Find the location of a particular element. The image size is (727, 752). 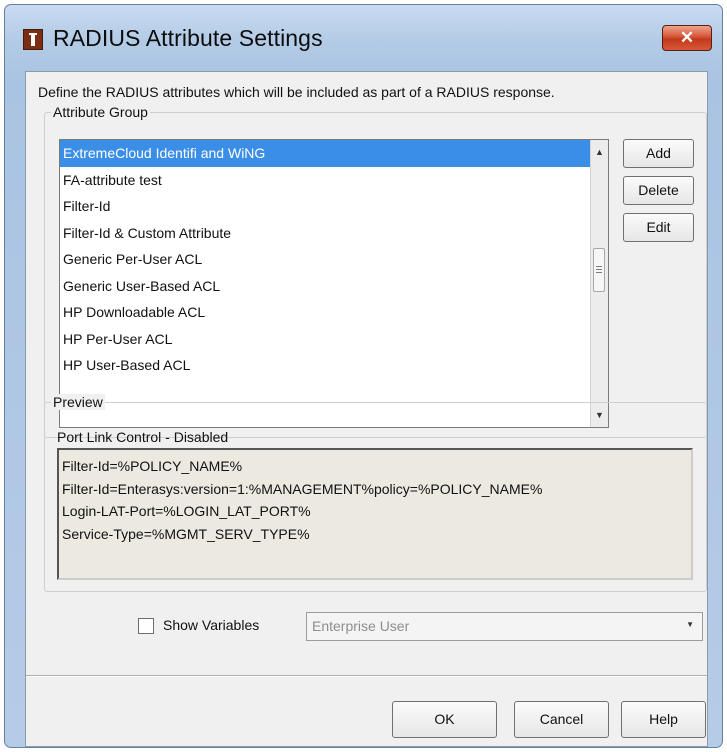

list-item: HP Per-User ACL is located at coordinates (326, 339).